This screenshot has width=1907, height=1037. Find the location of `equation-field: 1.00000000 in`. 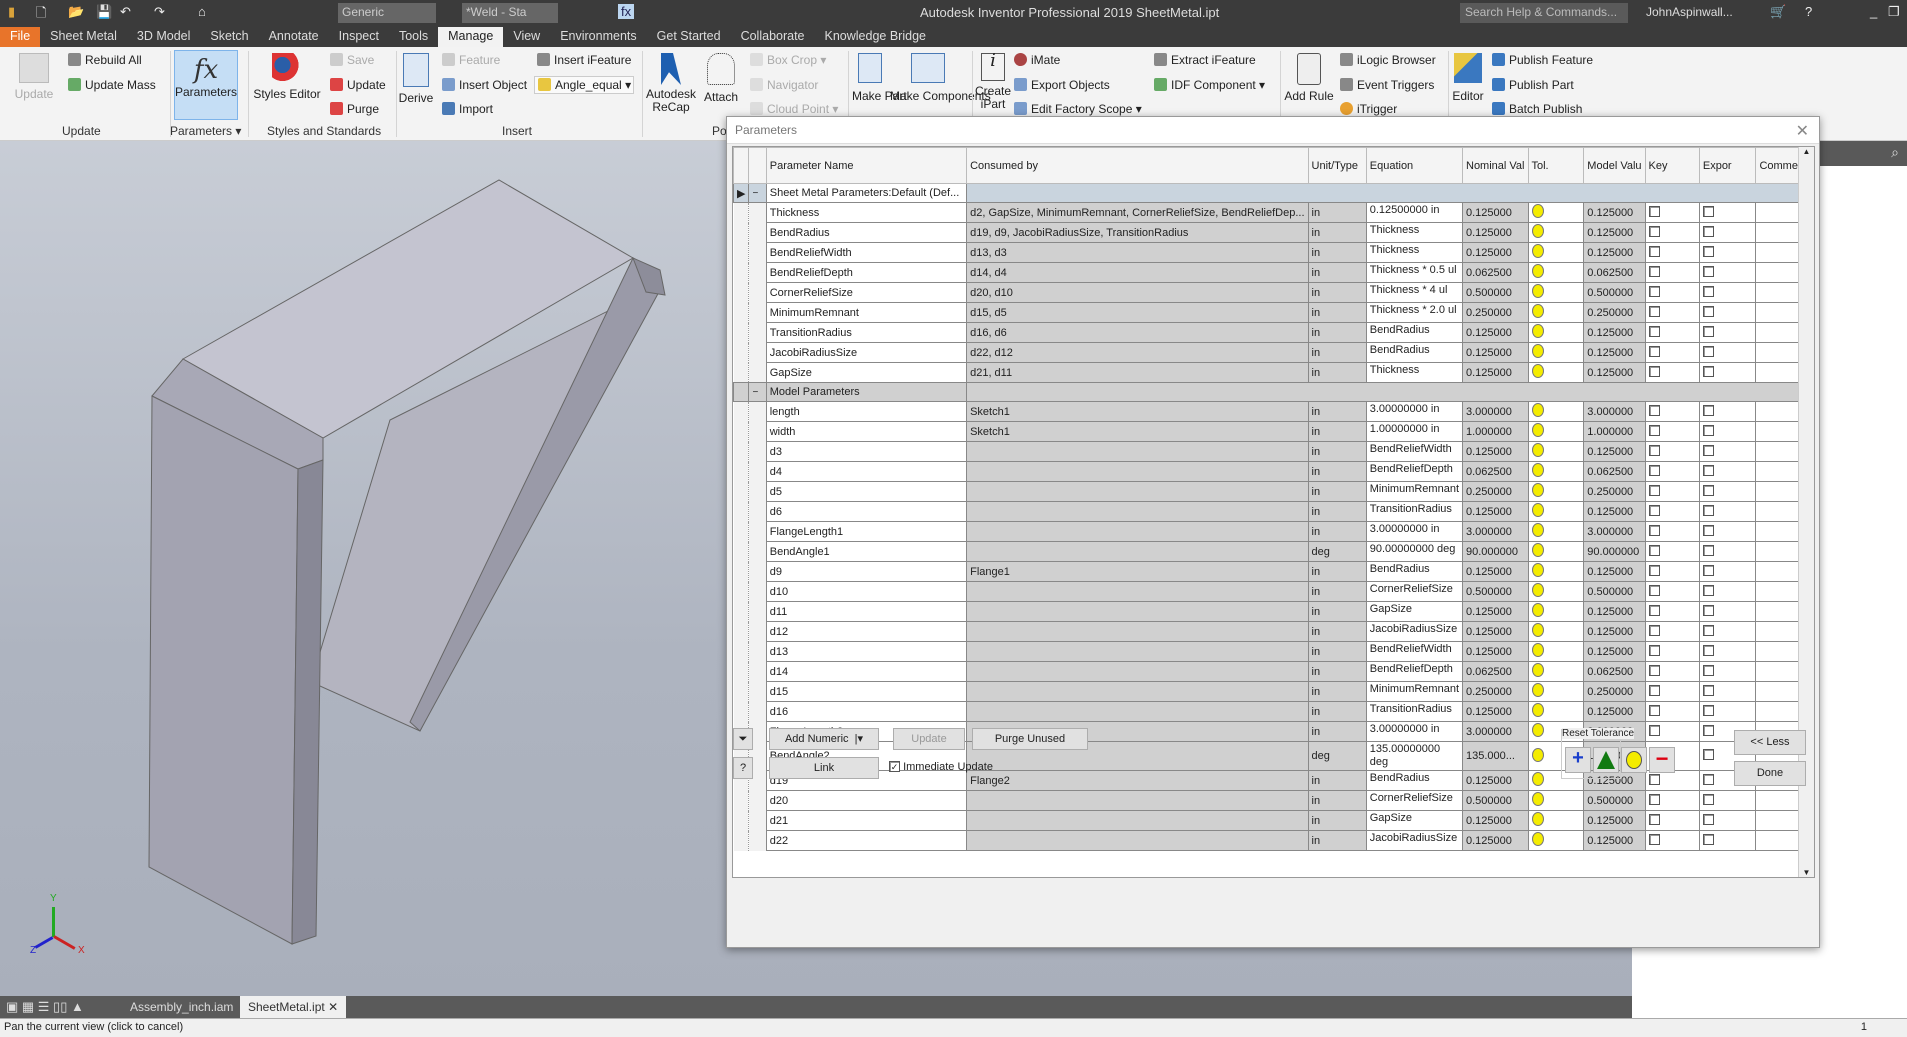

equation-field: 1.00000000 in is located at coordinates (1414, 431).